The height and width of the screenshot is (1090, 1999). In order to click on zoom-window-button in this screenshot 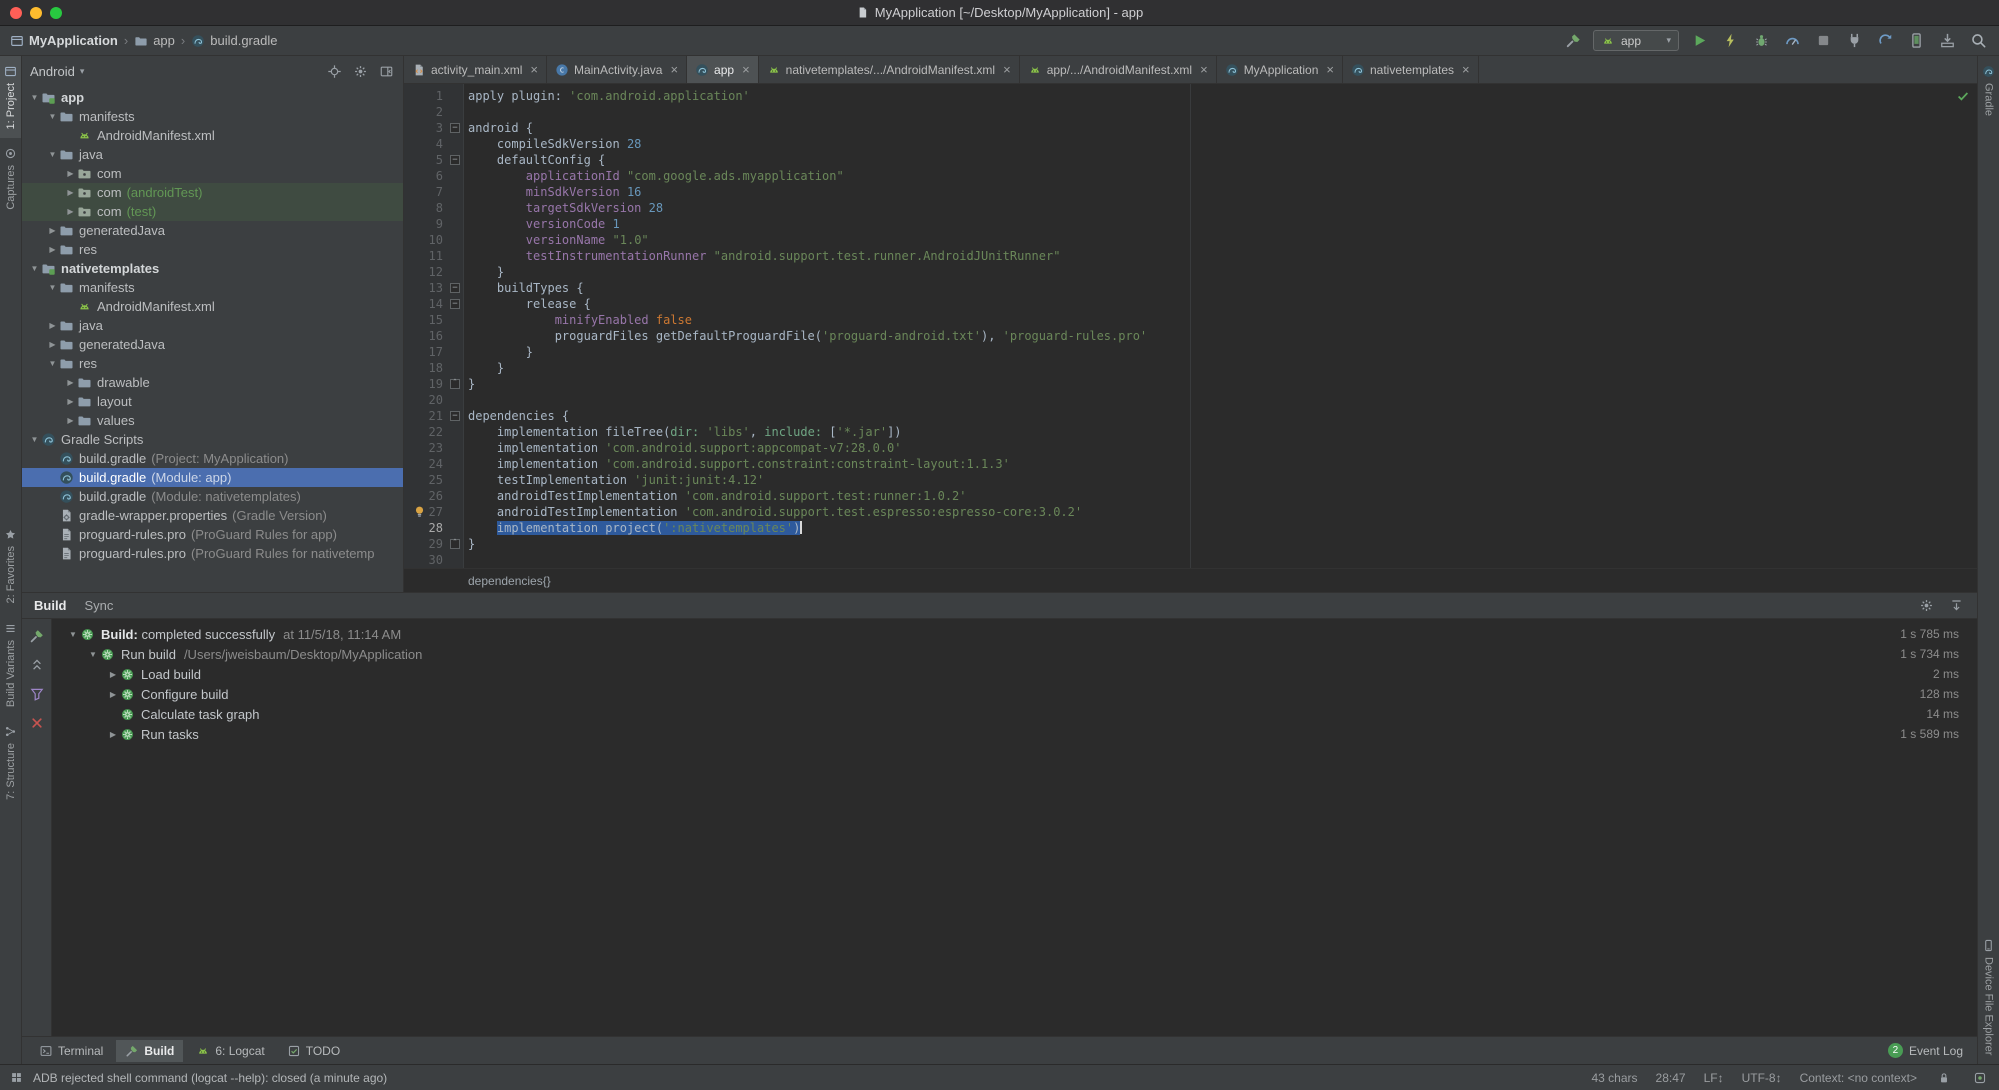, I will do `click(56, 12)`.